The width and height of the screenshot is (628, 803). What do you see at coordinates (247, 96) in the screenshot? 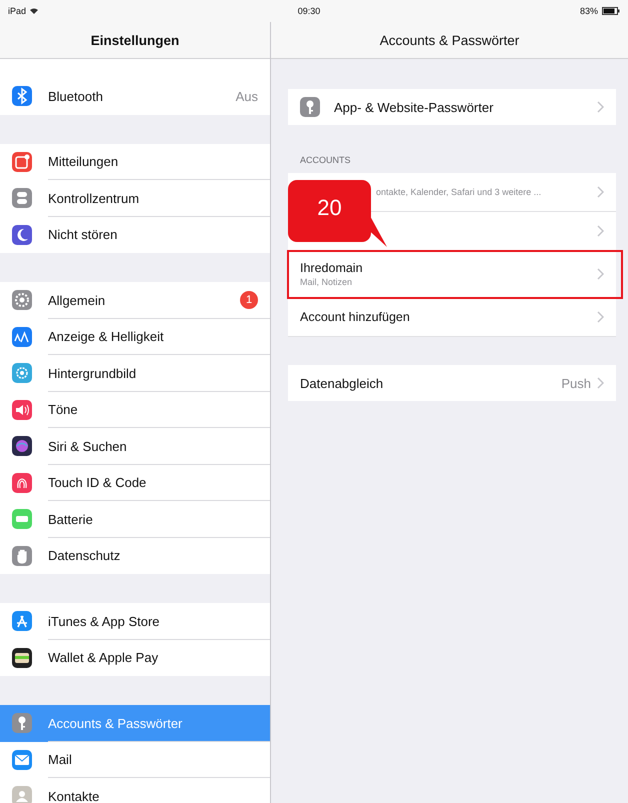
I see `setting-value: Aus` at bounding box center [247, 96].